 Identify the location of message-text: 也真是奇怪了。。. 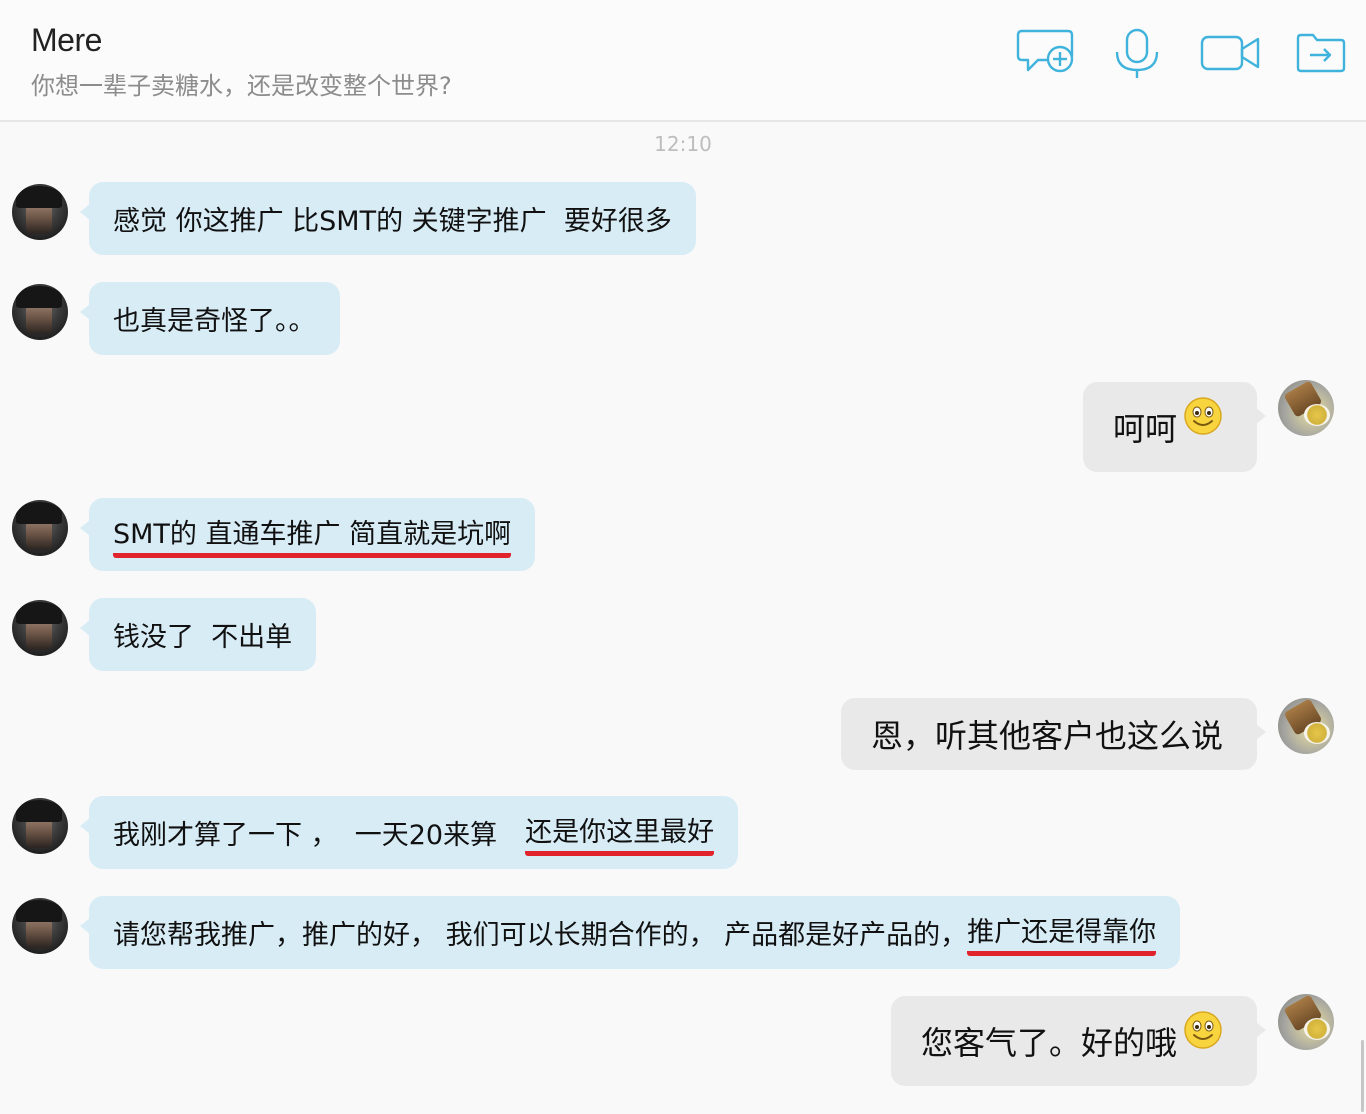
(214, 321).